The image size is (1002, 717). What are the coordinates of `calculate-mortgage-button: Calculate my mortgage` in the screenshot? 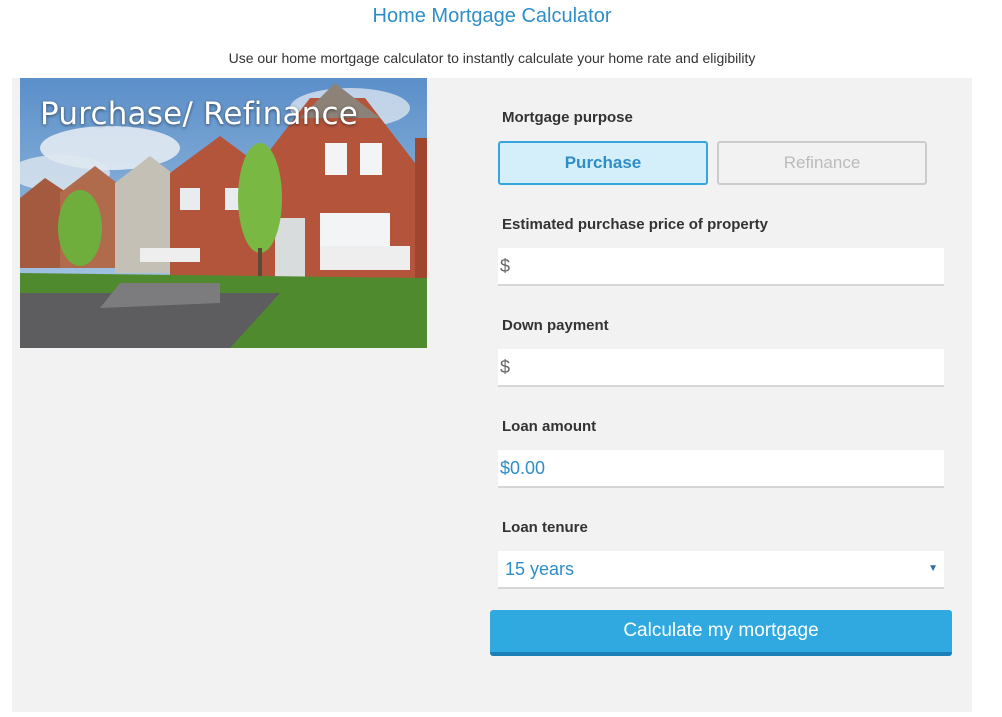 It's located at (721, 633).